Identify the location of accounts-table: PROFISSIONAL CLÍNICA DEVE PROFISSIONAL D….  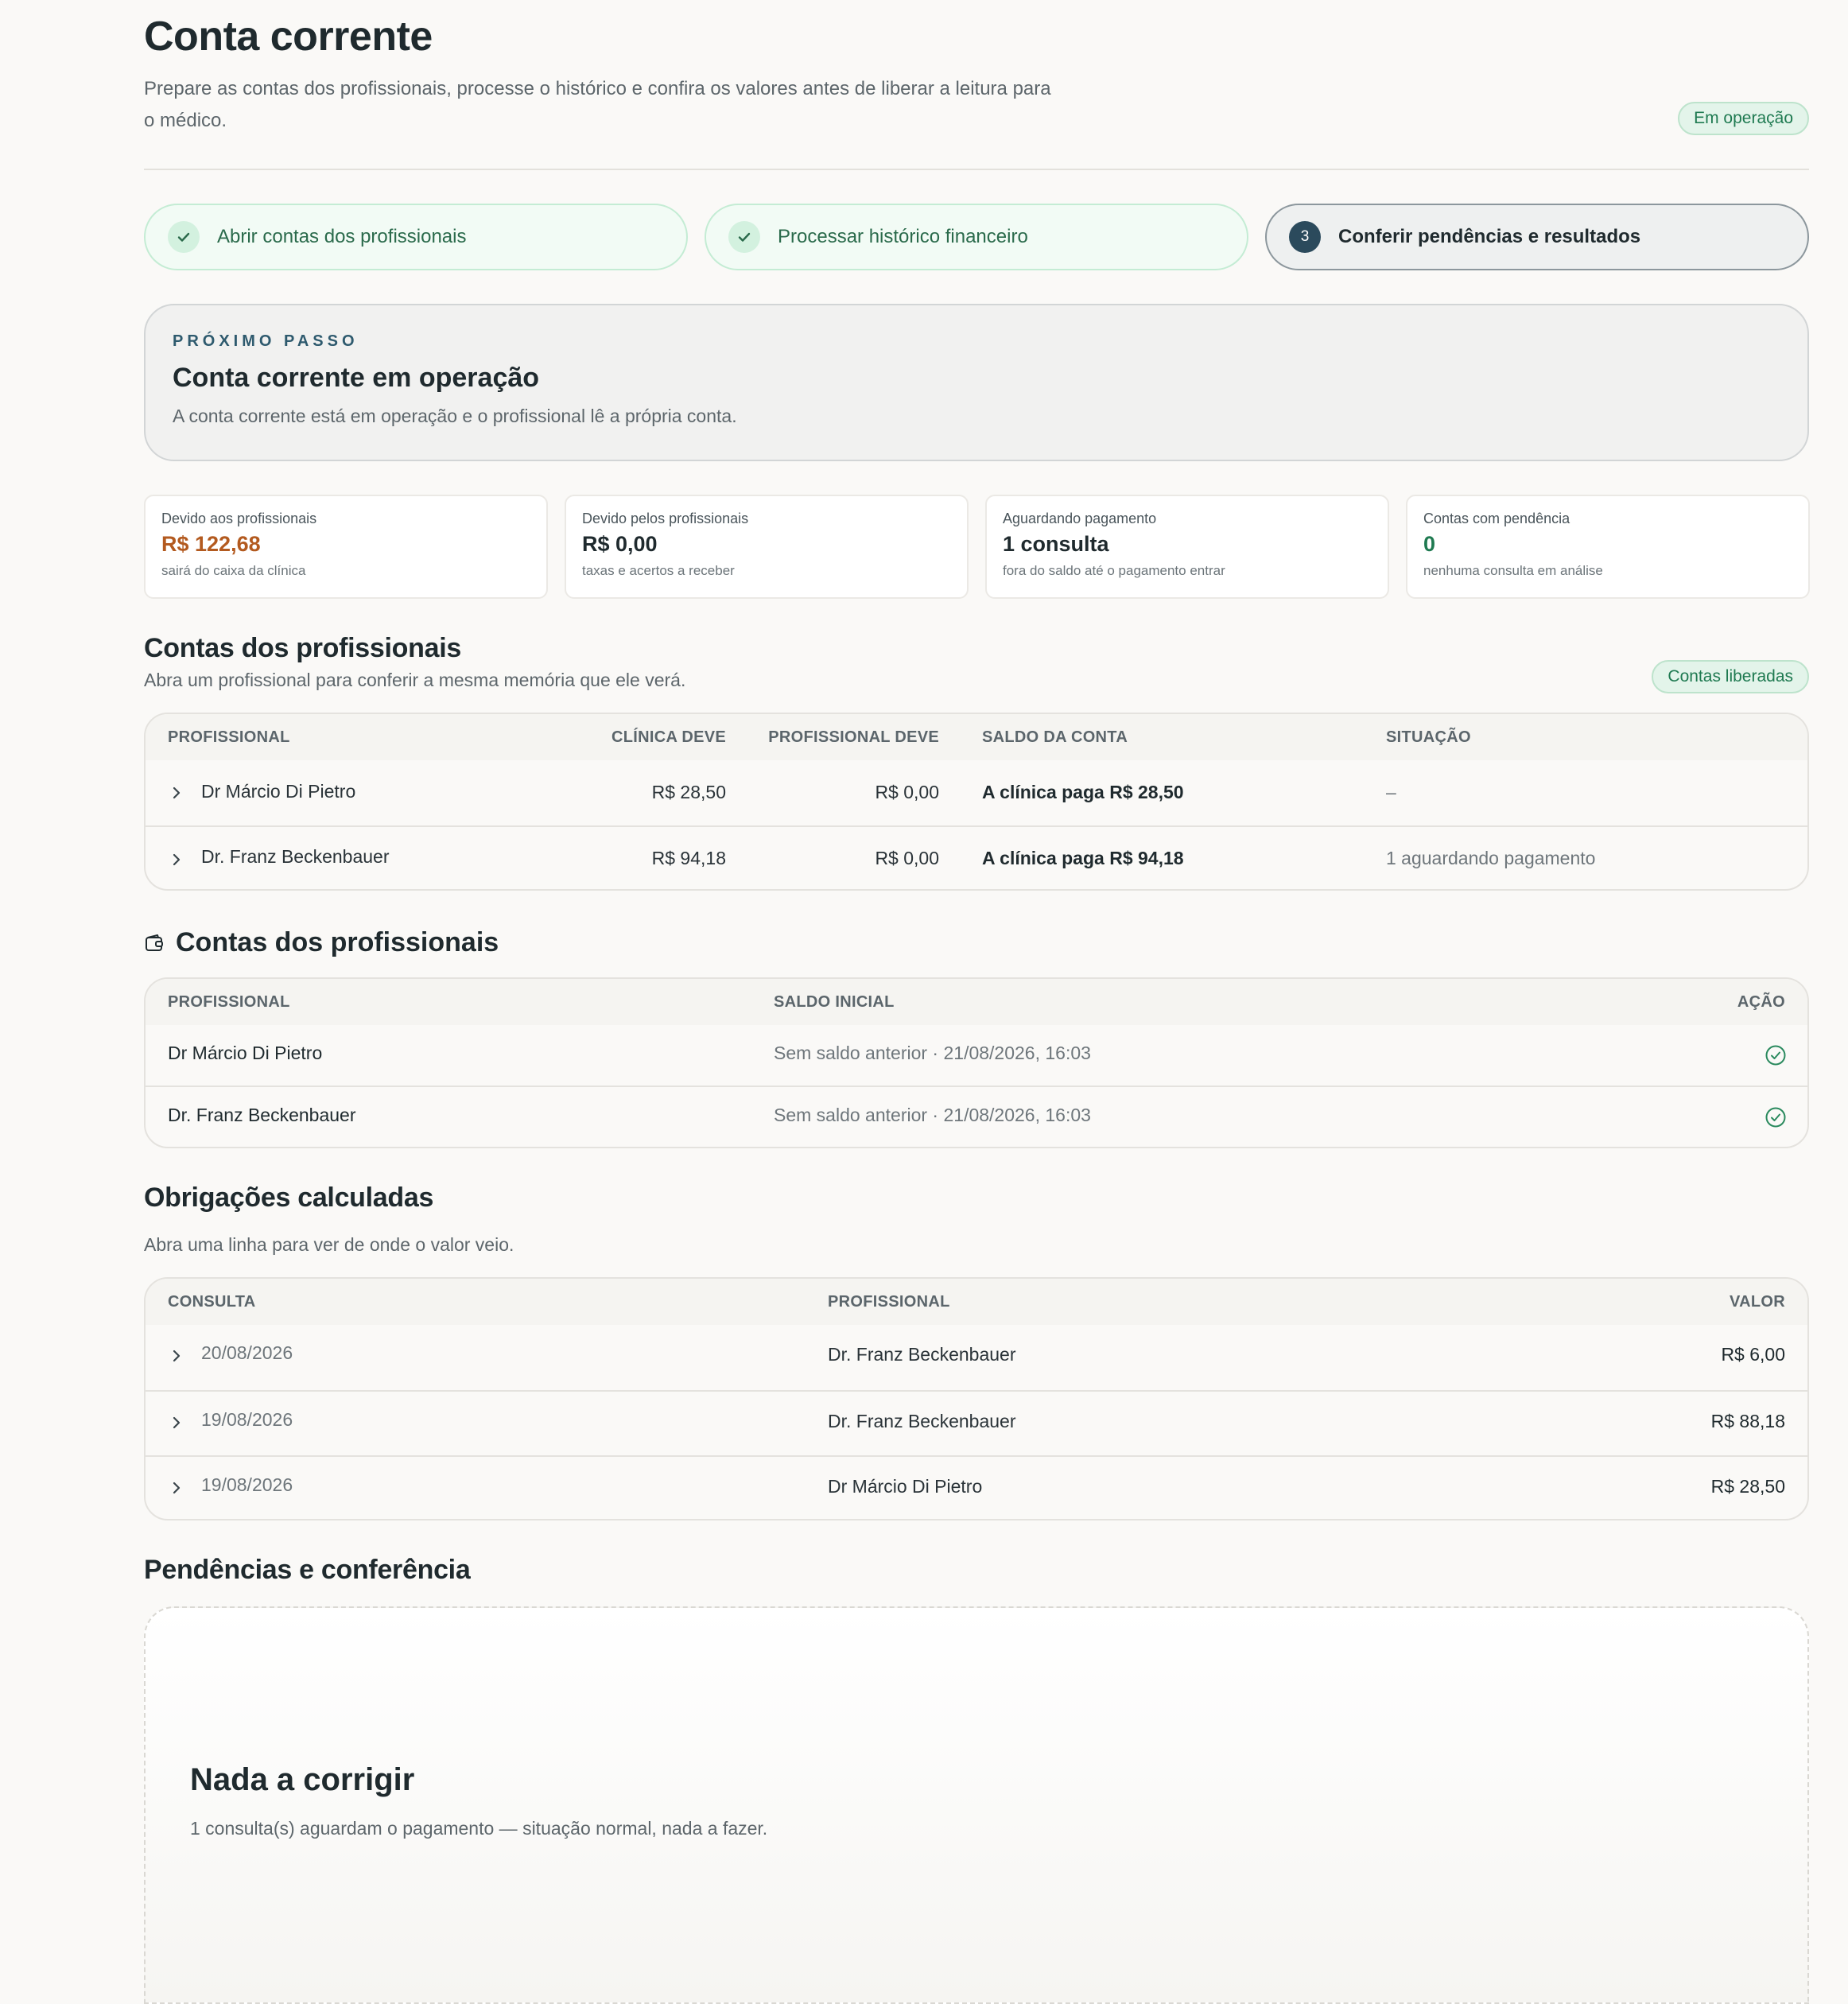
(976, 802).